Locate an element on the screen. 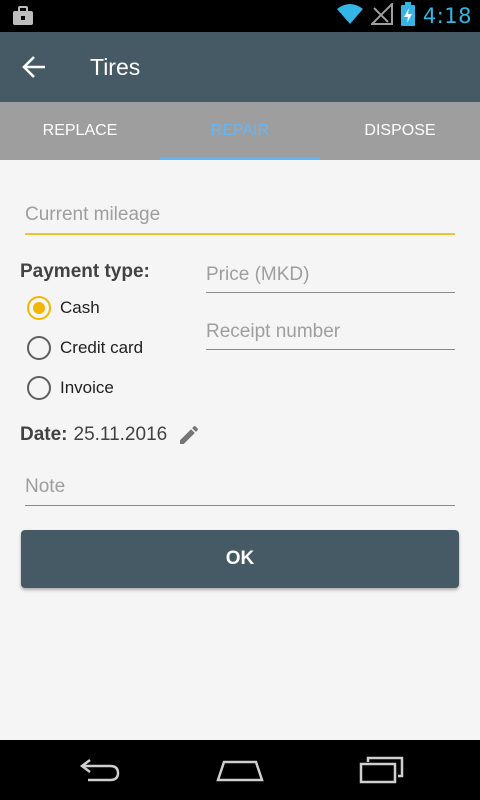  briefcase-notification-icon is located at coordinates (23, 18).